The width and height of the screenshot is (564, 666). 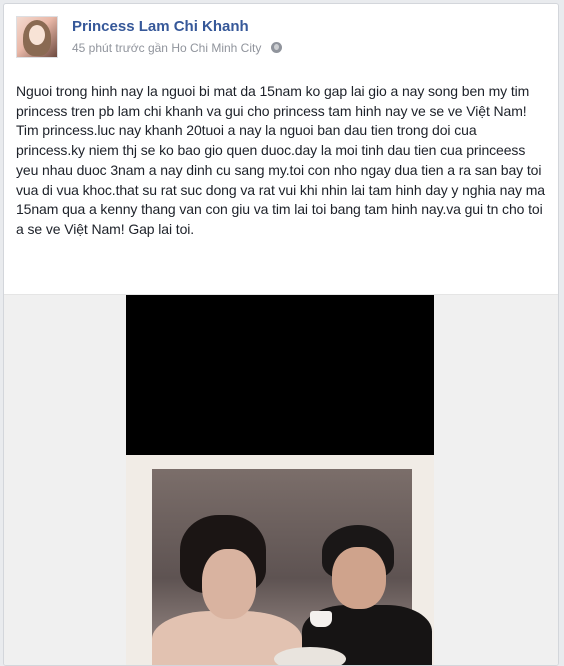 What do you see at coordinates (216, 48) in the screenshot?
I see `location-link: Ho Chi Minh City` at bounding box center [216, 48].